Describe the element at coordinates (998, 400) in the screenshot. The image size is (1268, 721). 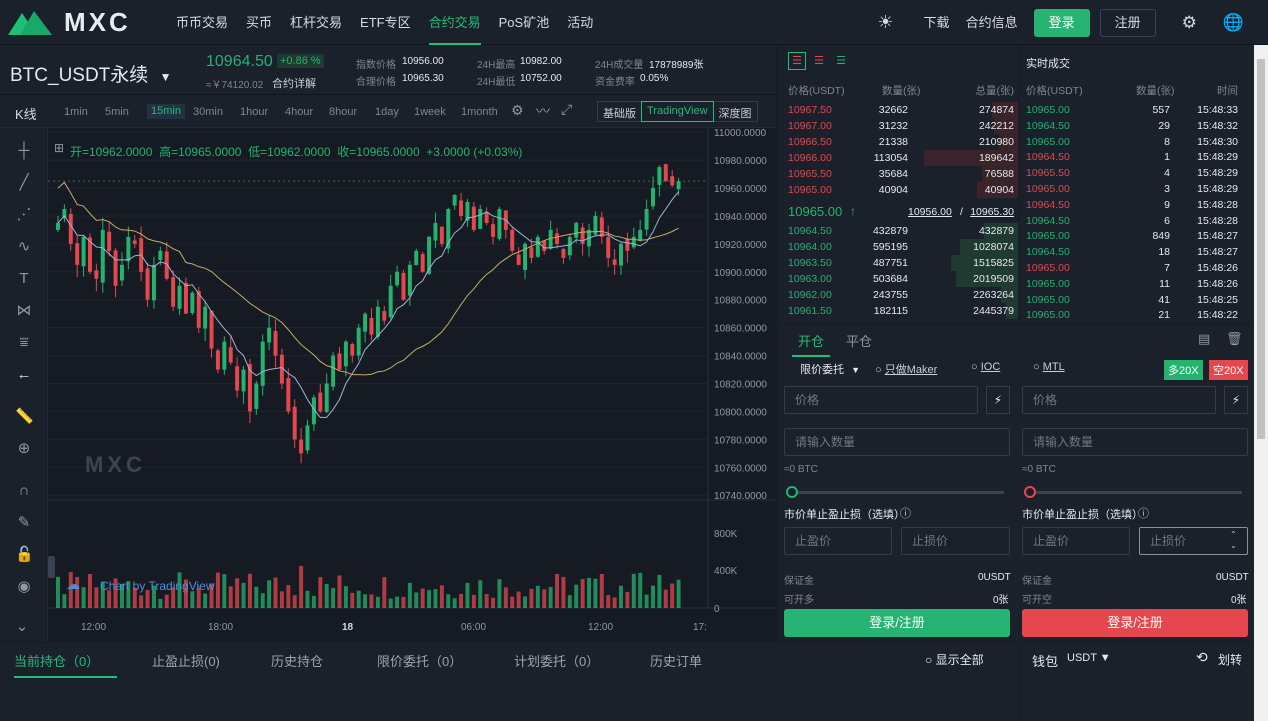
I see `long-price-flash-button: ⚡` at that location.